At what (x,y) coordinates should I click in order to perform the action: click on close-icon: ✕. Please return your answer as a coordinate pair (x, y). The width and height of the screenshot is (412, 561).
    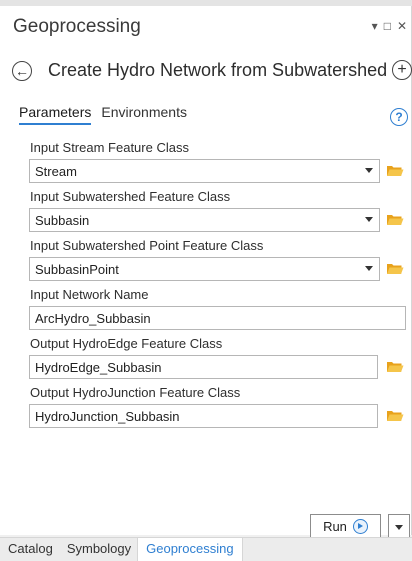
    Looking at the image, I should click on (402, 26).